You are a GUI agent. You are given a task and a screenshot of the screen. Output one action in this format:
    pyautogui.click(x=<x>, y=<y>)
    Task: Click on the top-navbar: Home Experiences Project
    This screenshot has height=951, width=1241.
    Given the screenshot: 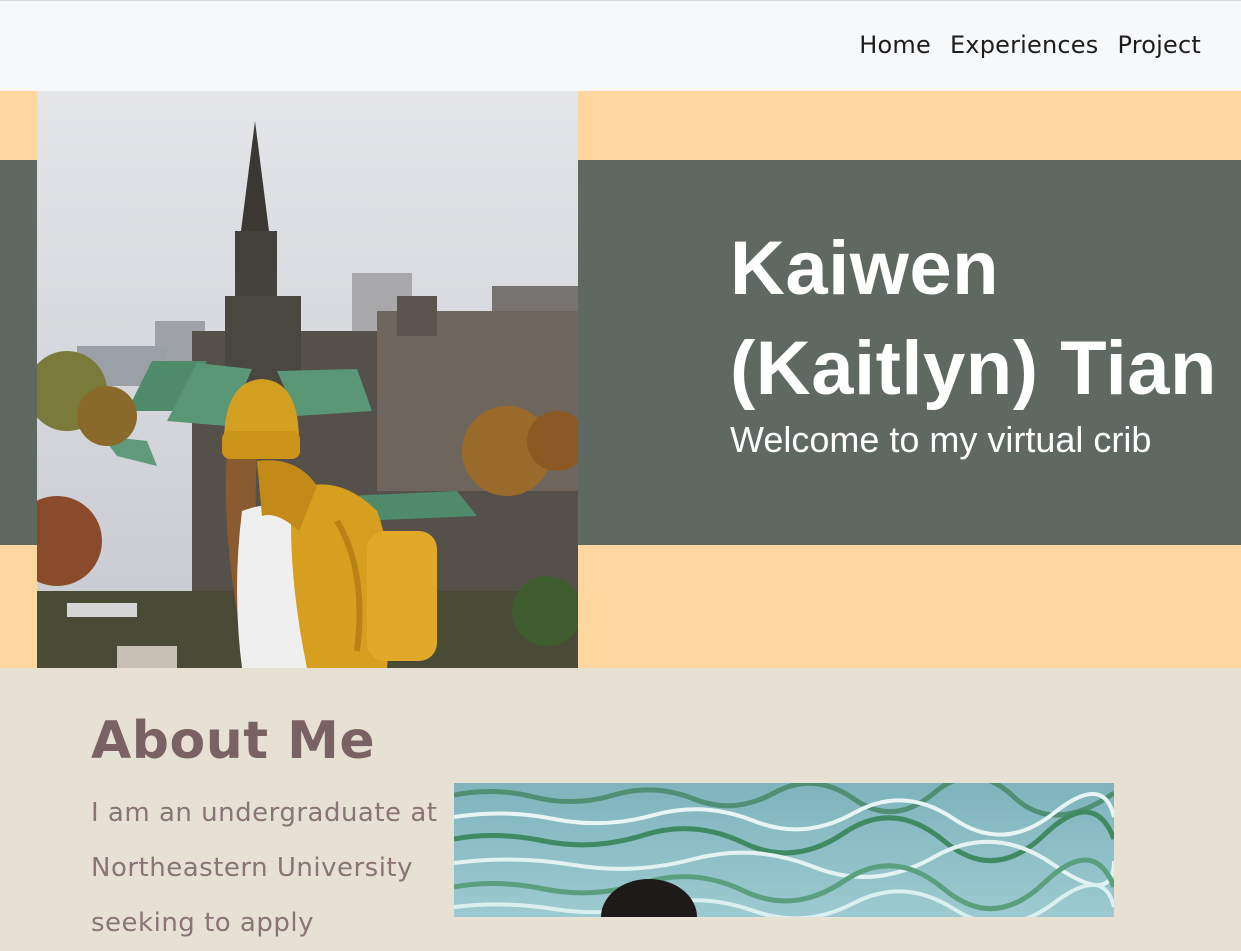 What is the action you would take?
    pyautogui.click(x=620, y=45)
    